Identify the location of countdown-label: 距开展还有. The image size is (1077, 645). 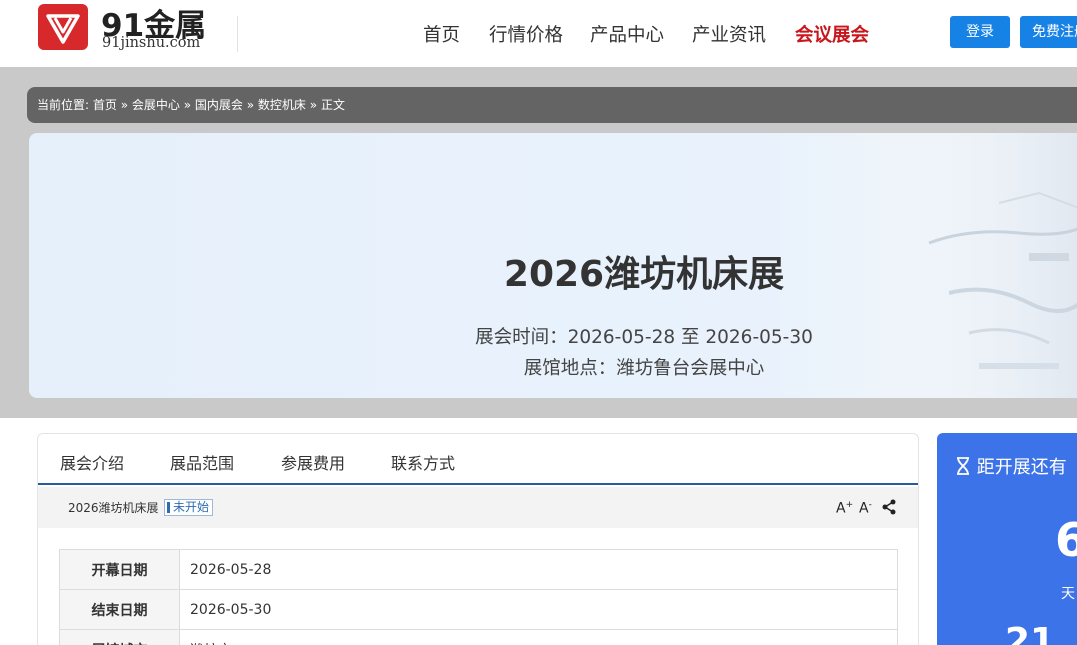
(1021, 467).